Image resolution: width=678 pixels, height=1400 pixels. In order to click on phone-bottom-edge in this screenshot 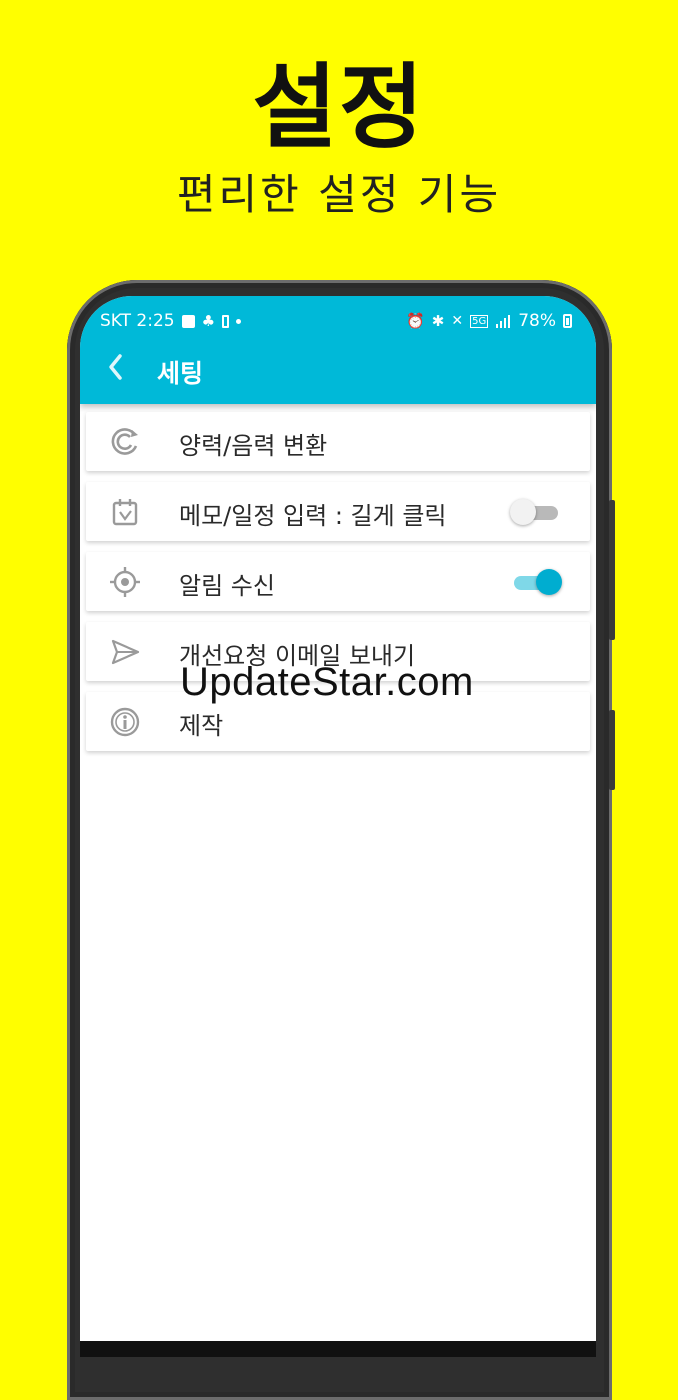, I will do `click(338, 1349)`.